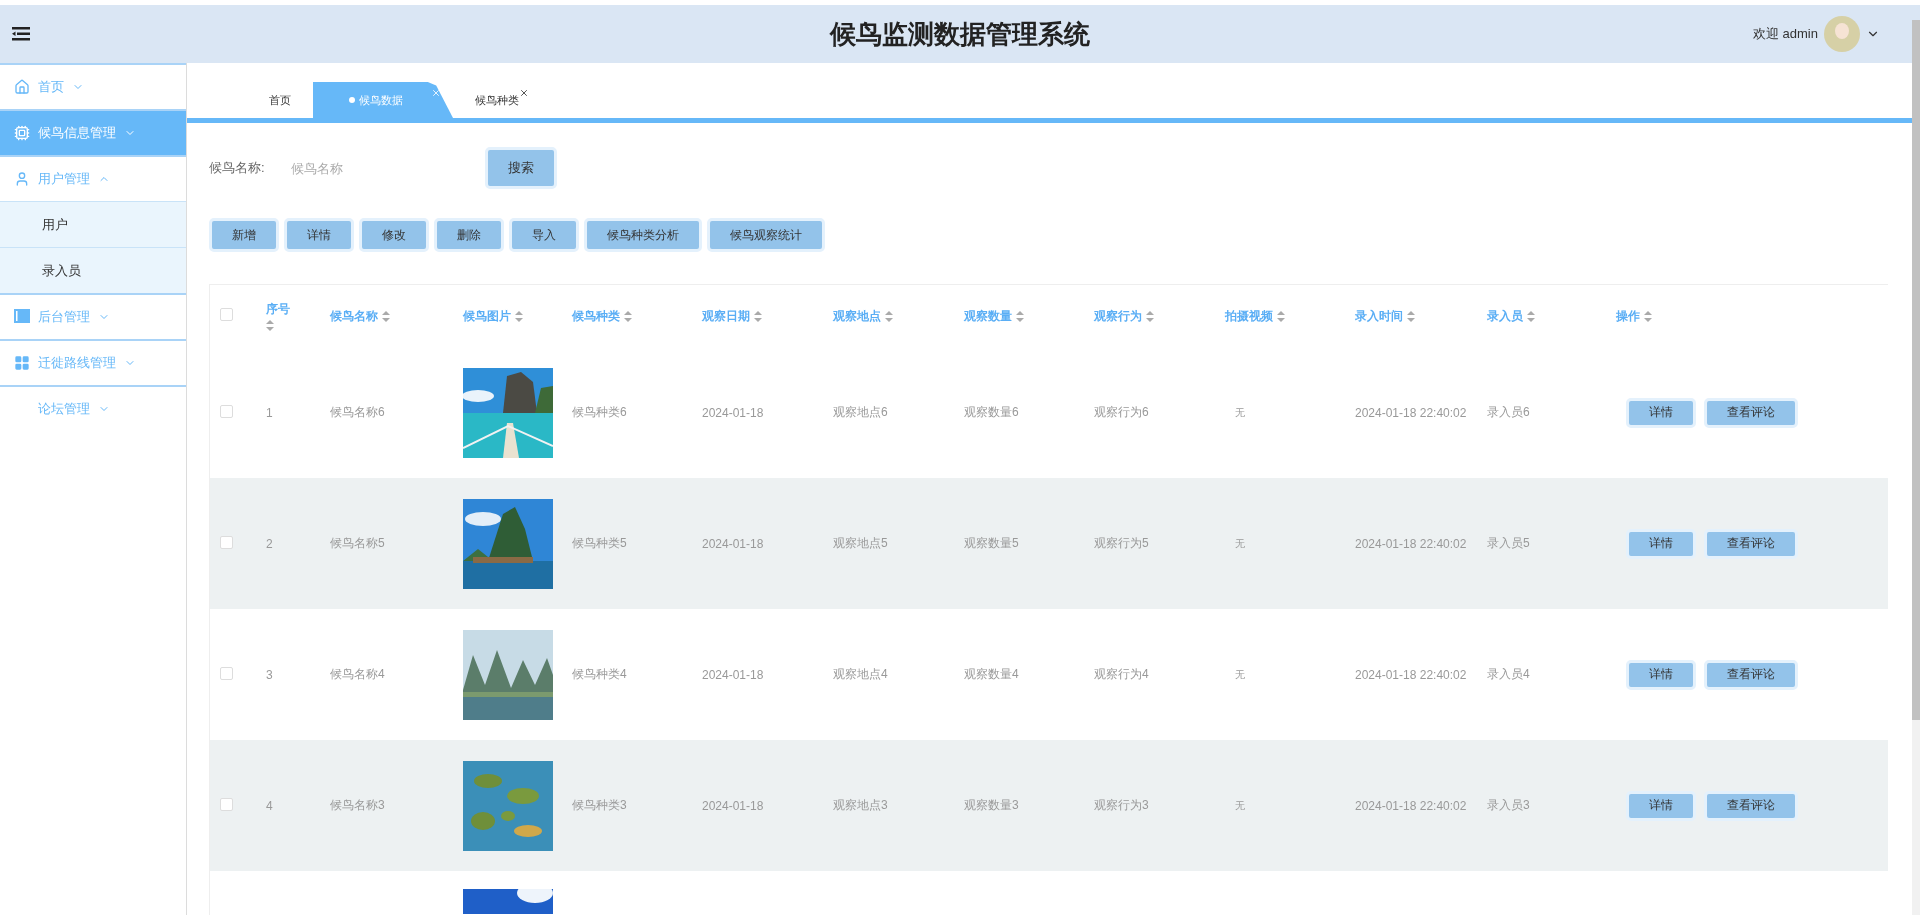 This screenshot has width=1920, height=915. What do you see at coordinates (1508, 805) in the screenshot?
I see `table-cell: 录入员3` at bounding box center [1508, 805].